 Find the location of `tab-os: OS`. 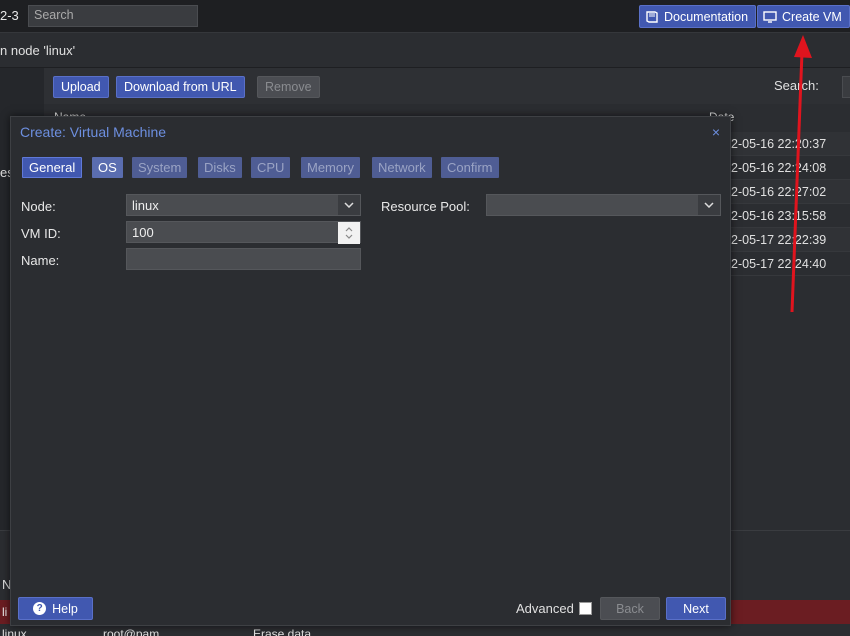

tab-os: OS is located at coordinates (107, 167).